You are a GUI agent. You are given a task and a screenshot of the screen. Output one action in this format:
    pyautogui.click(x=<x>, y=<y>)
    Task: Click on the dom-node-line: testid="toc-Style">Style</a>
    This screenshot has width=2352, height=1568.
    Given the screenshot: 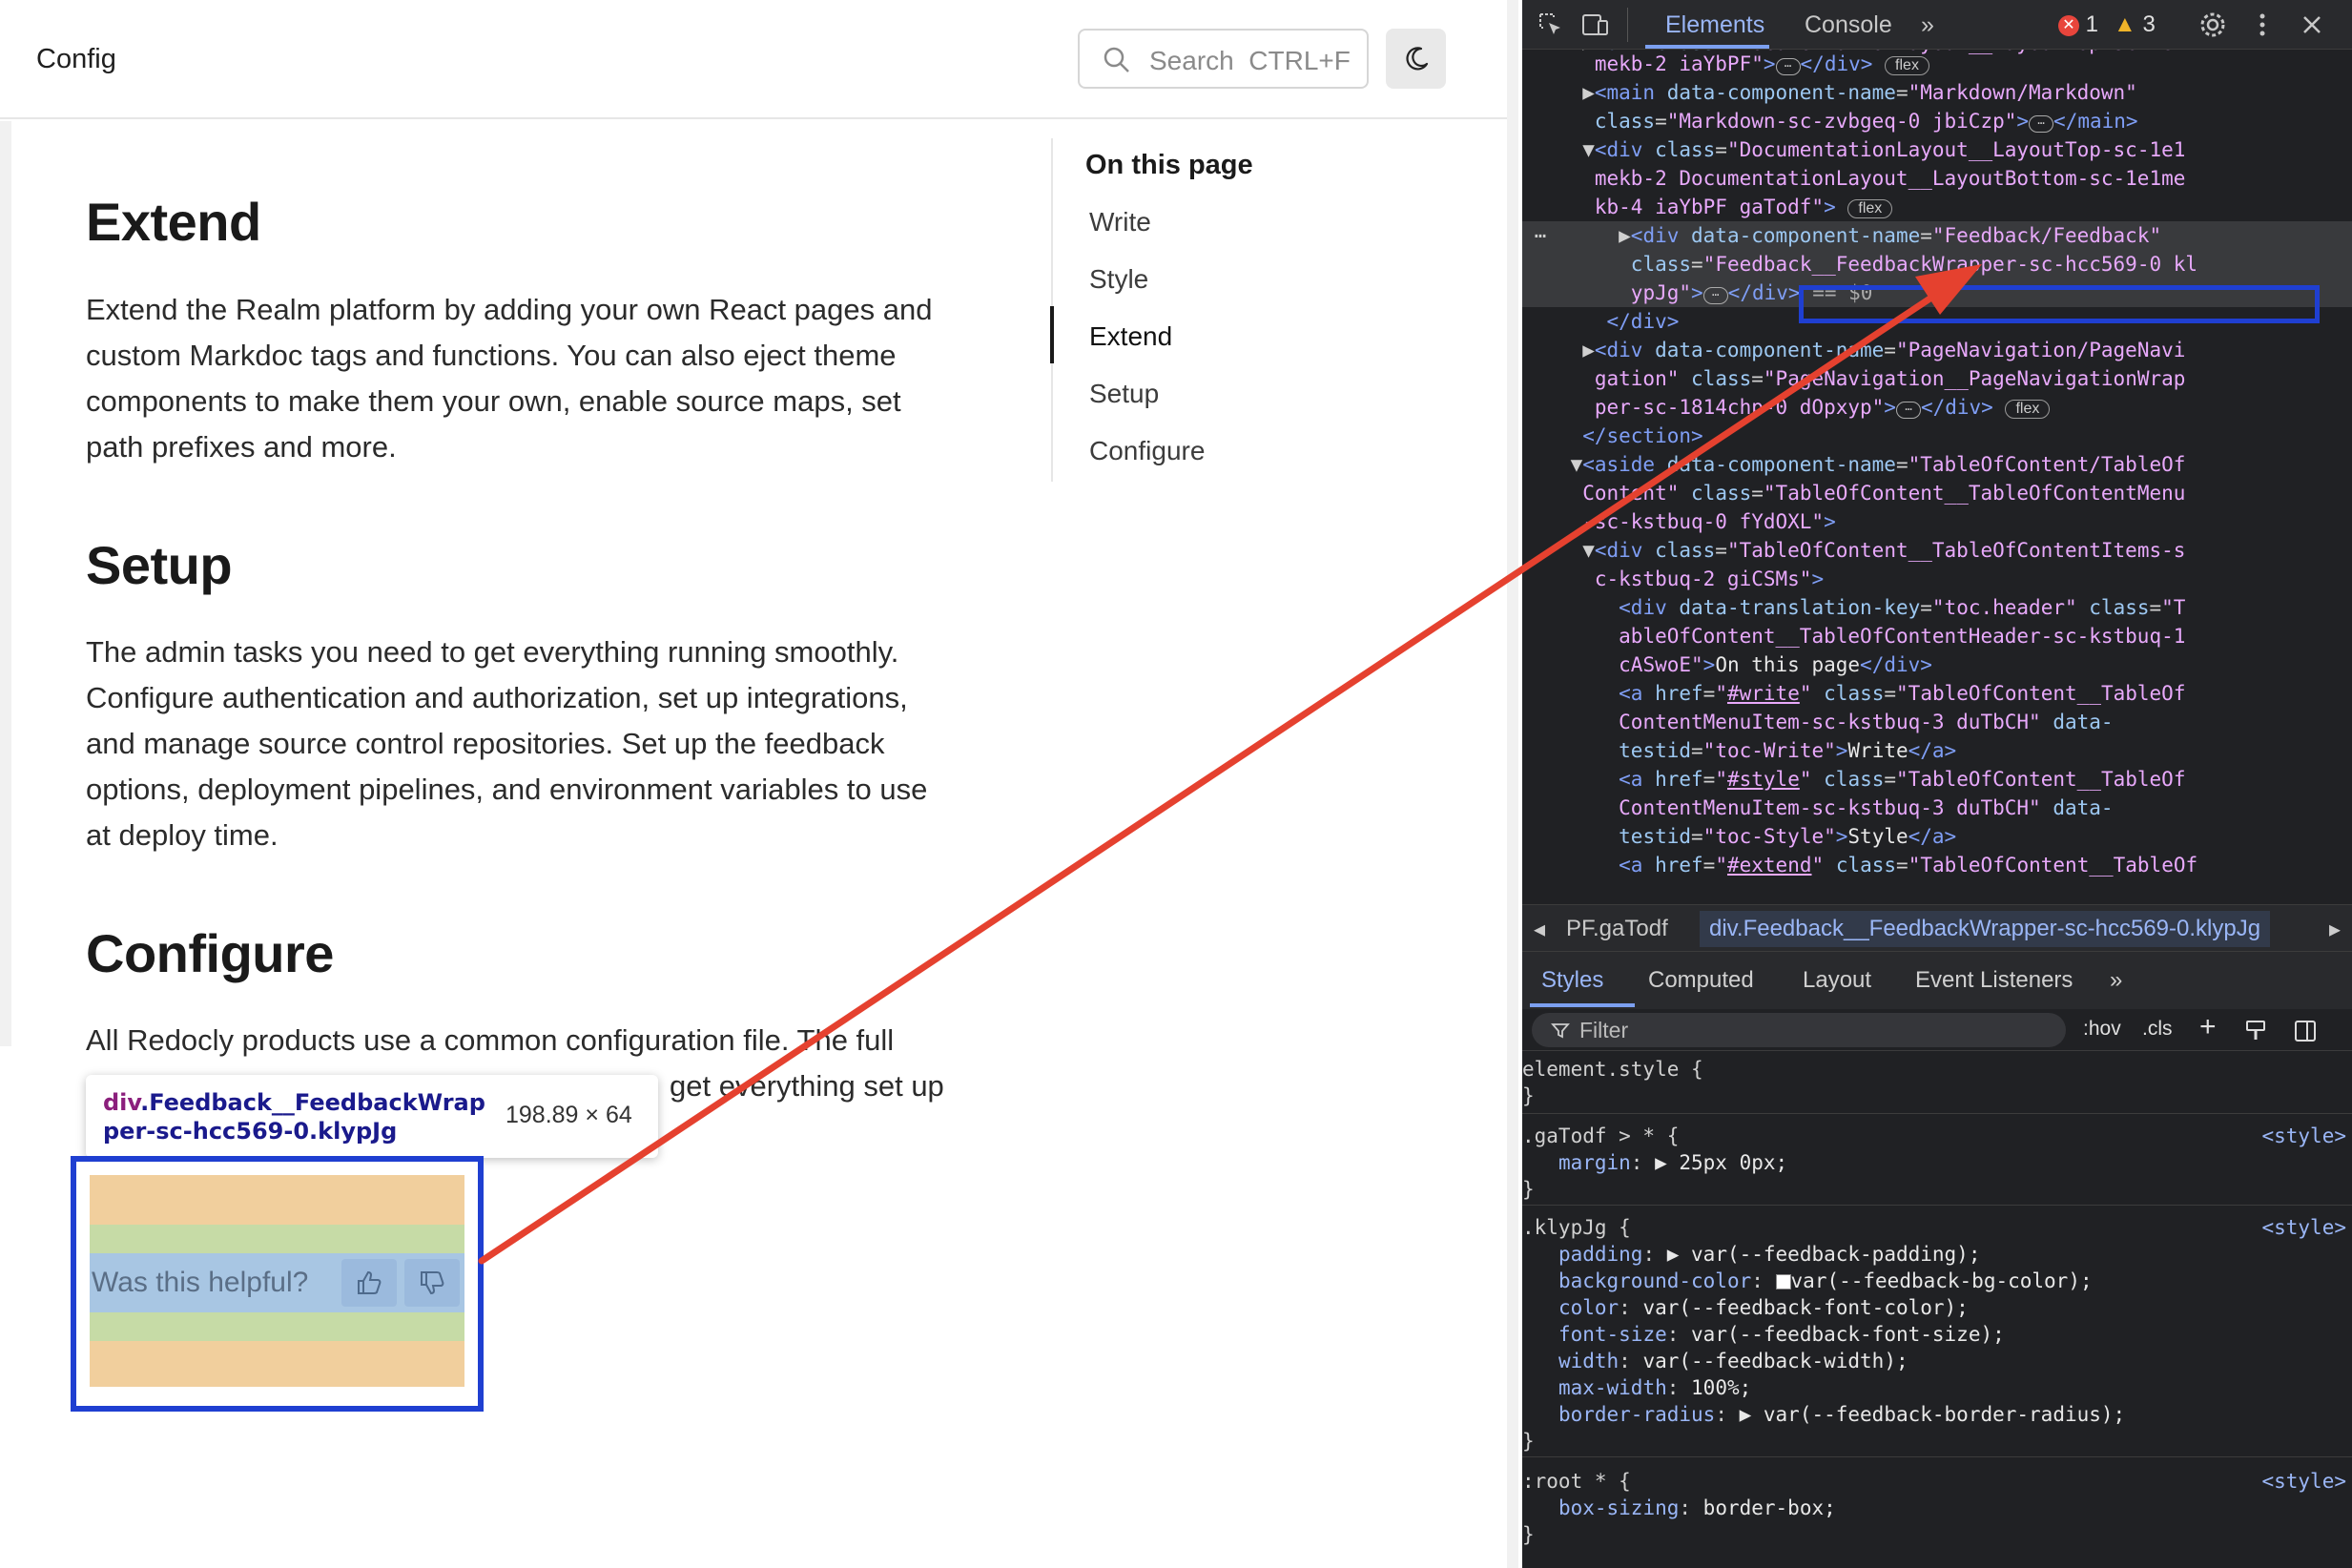 What is the action you would take?
    pyautogui.click(x=1937, y=836)
    